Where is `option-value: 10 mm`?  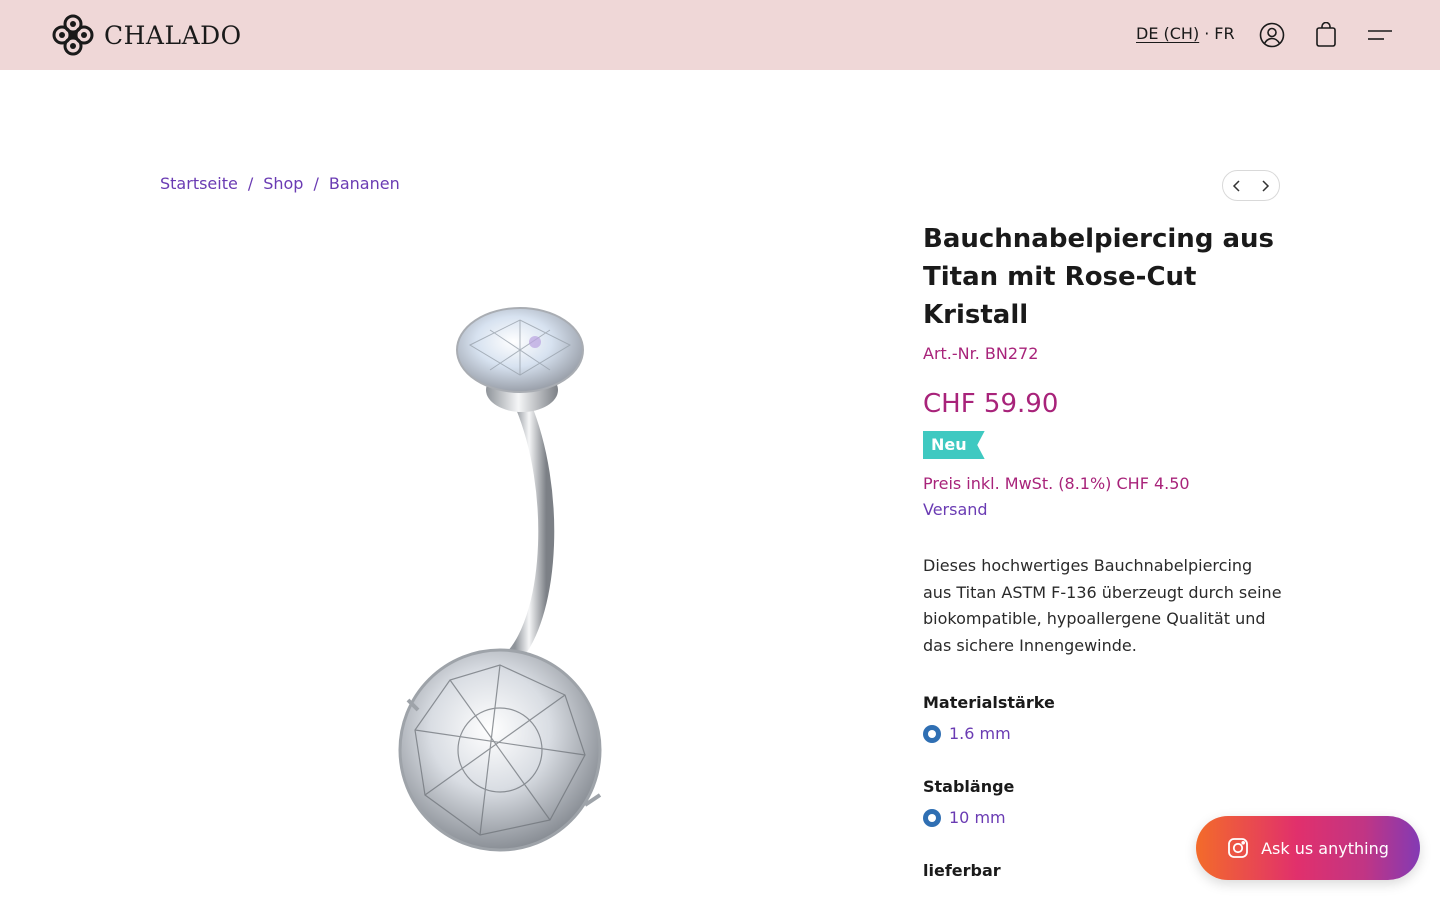 option-value: 10 mm is located at coordinates (977, 817).